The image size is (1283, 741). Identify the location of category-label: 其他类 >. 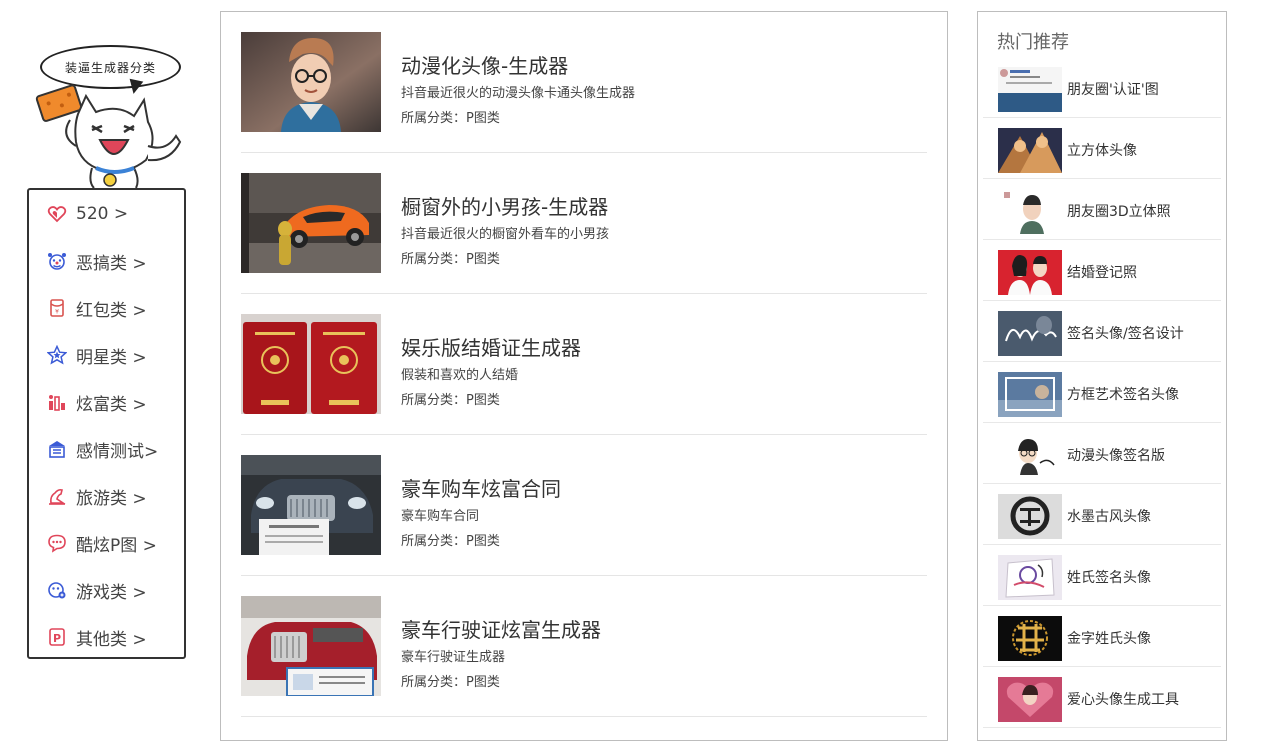
(111, 639).